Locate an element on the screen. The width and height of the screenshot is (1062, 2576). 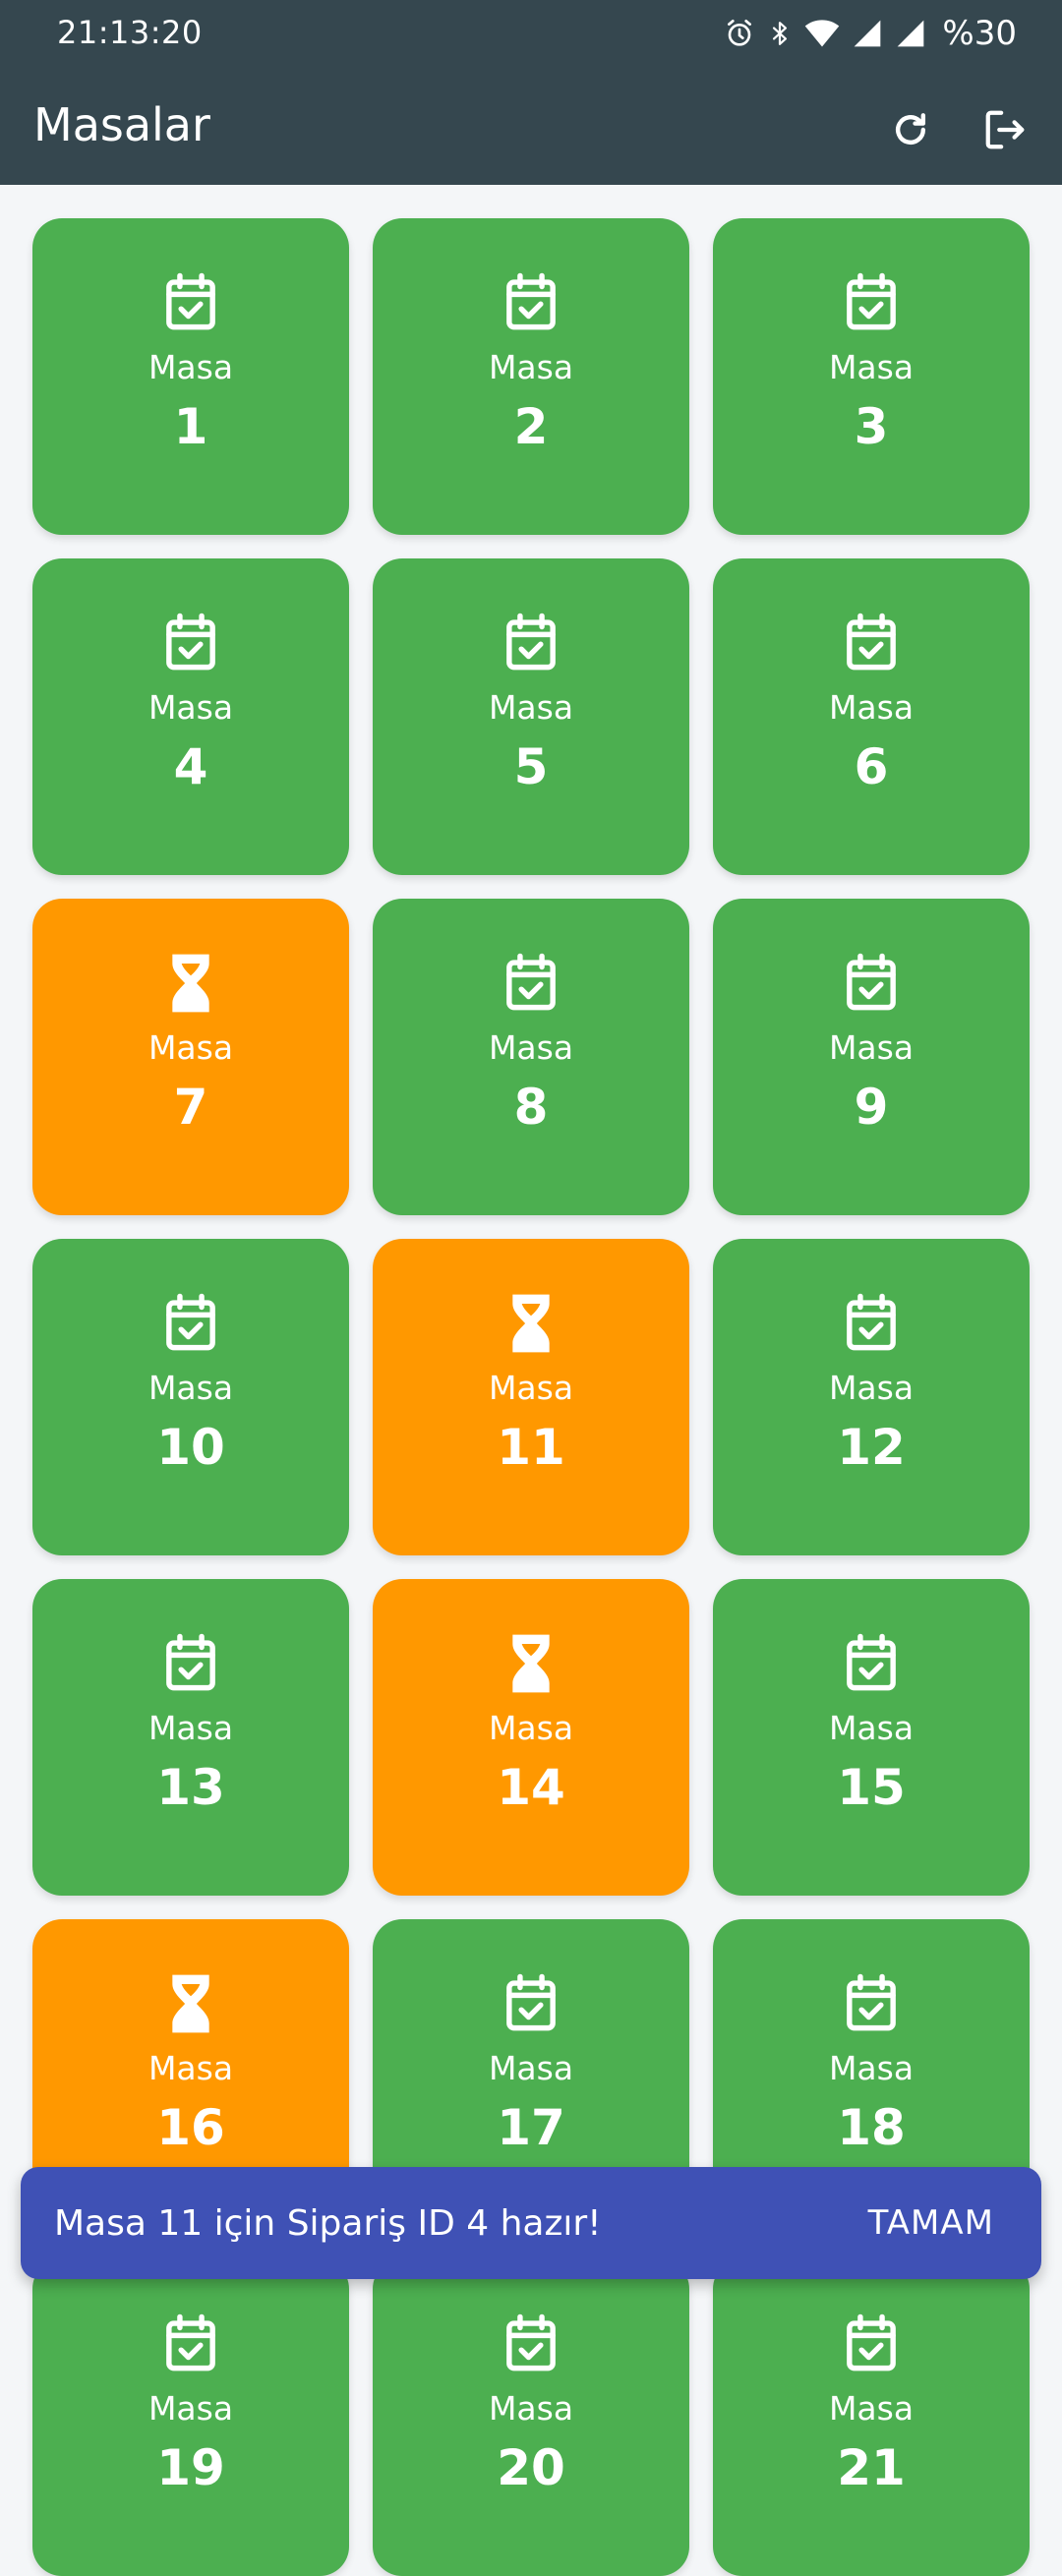
table-card: Masa 15 is located at coordinates (871, 1737).